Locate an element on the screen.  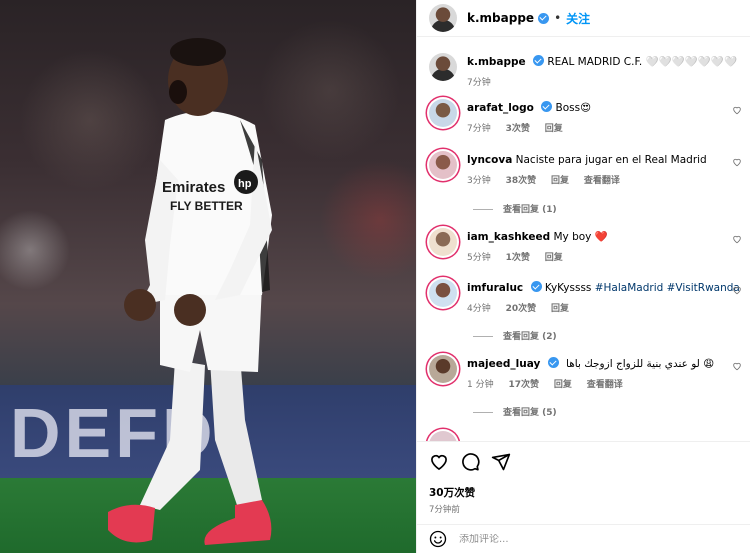
view-replies-button: 查看回复 (2) is located at coordinates (515, 335).